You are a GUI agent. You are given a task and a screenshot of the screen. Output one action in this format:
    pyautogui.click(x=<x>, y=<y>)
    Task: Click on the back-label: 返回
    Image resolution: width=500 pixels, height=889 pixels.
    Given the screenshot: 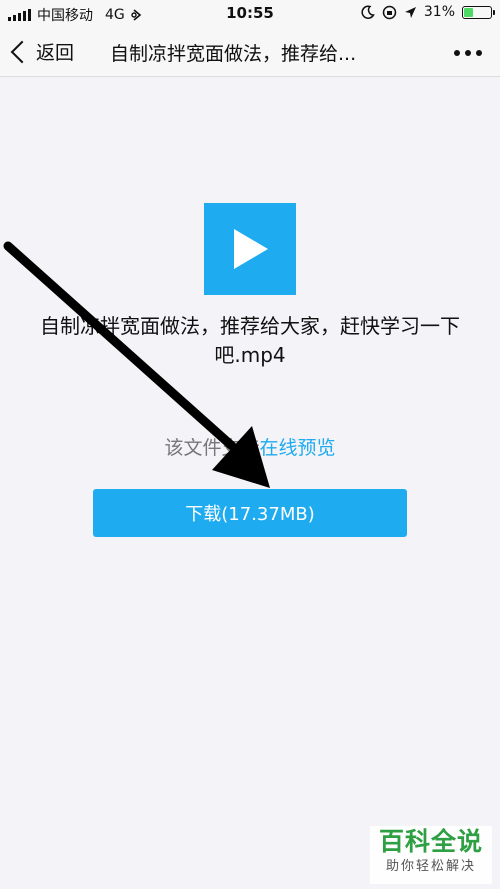 What is the action you would take?
    pyautogui.click(x=55, y=53)
    